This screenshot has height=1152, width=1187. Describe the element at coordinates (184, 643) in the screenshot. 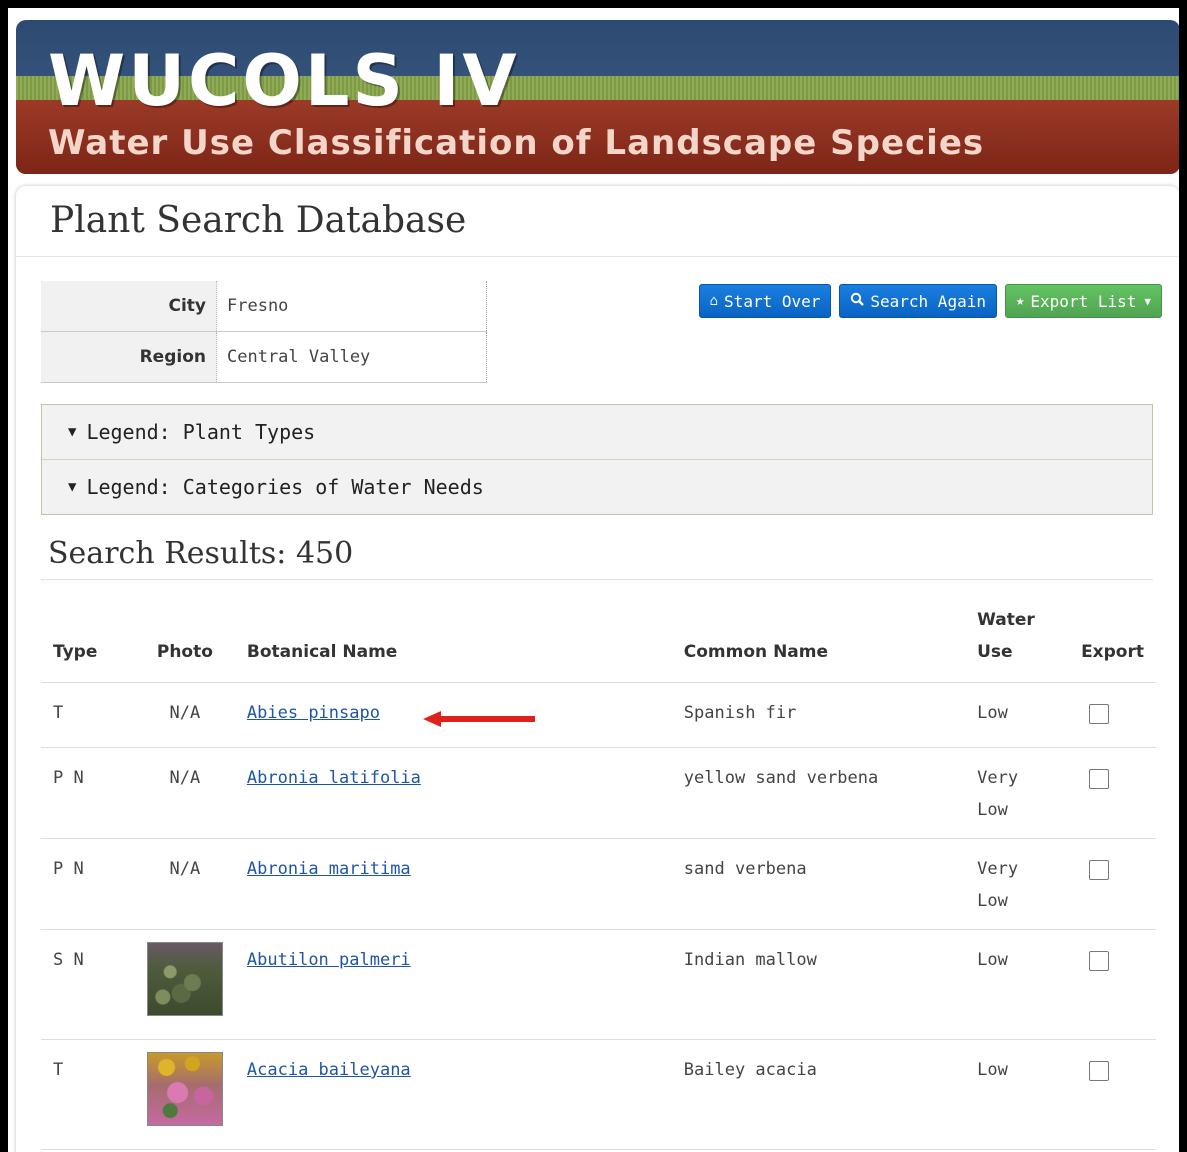

I see `col-photo: Photo` at that location.